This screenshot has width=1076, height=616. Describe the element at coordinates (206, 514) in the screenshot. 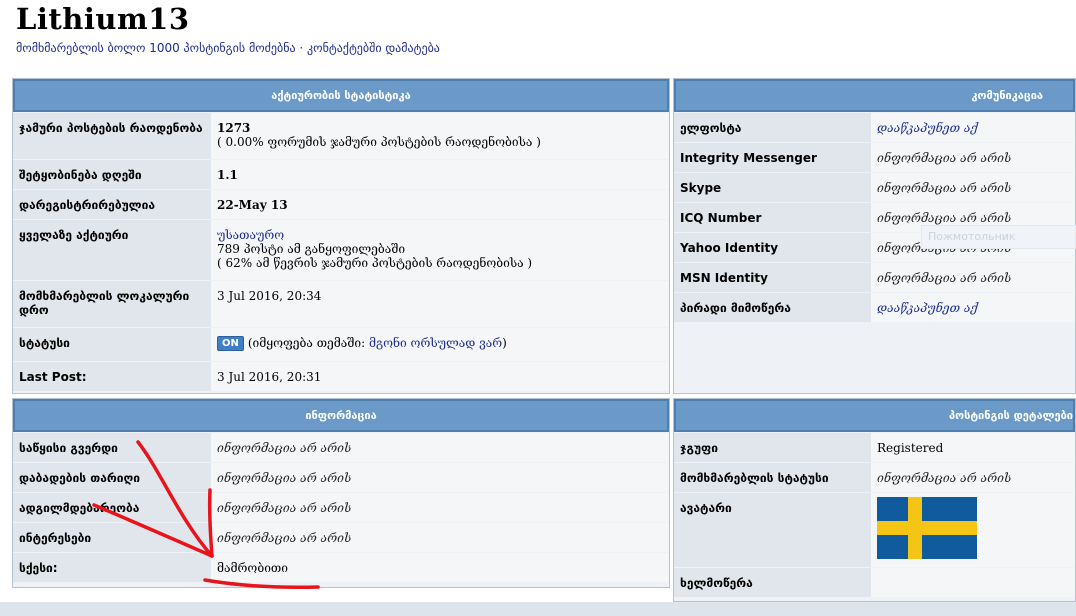

I see `red-arrow-annotation` at that location.